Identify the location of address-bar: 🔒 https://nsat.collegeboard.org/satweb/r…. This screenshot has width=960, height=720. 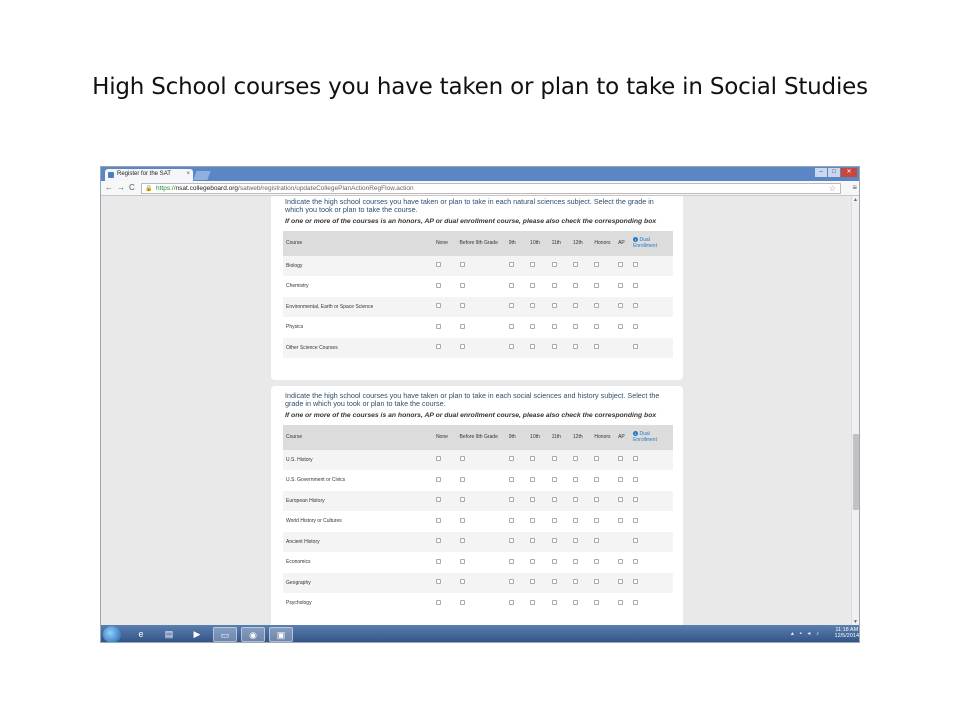
(491, 188).